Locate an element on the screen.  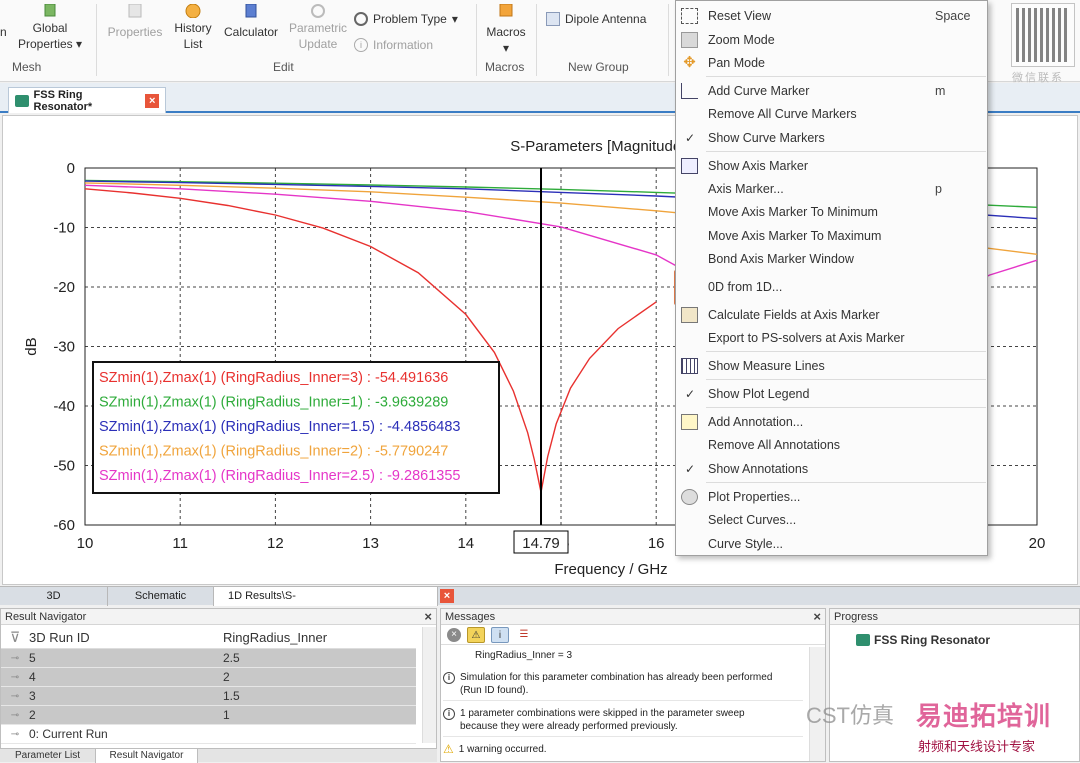
run-id-cell: 4 is located at coordinates (32, 677).